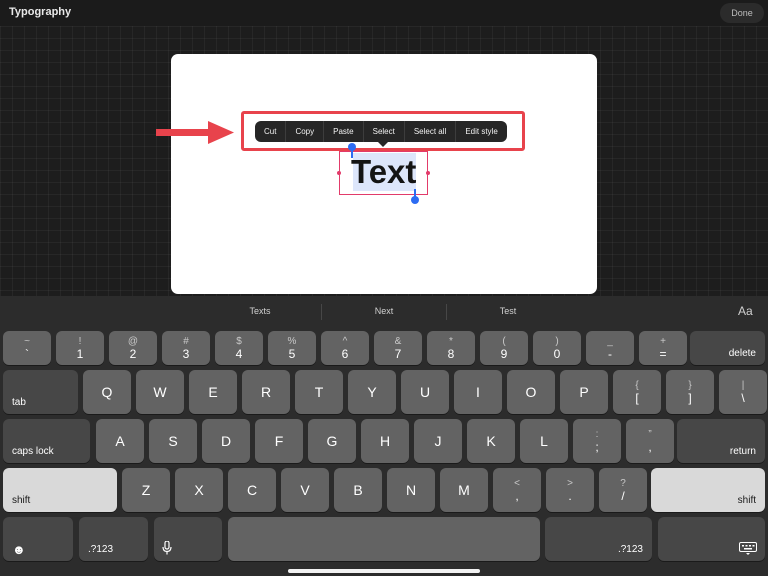  I want to click on key-sym-r2-0: {[, so click(637, 392).